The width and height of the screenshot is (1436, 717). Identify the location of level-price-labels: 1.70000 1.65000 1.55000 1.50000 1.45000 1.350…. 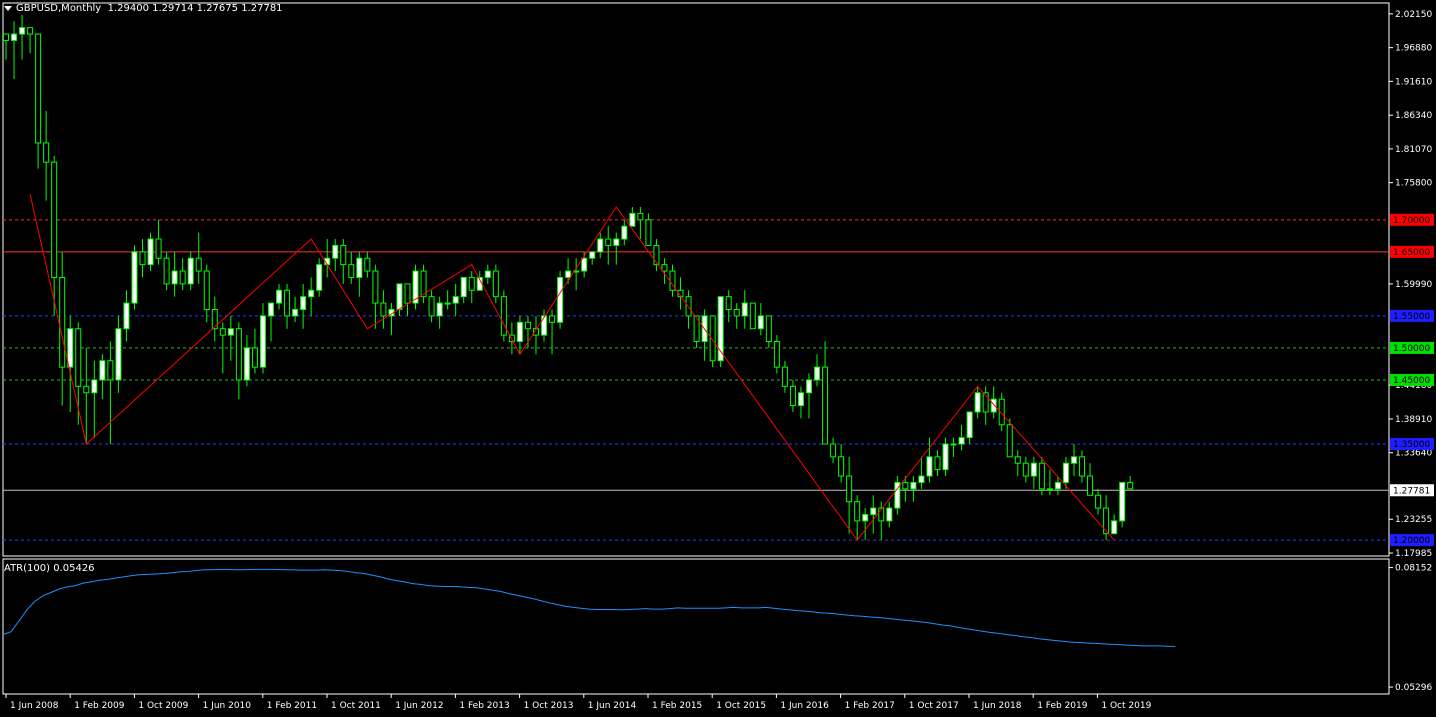
(1412, 380).